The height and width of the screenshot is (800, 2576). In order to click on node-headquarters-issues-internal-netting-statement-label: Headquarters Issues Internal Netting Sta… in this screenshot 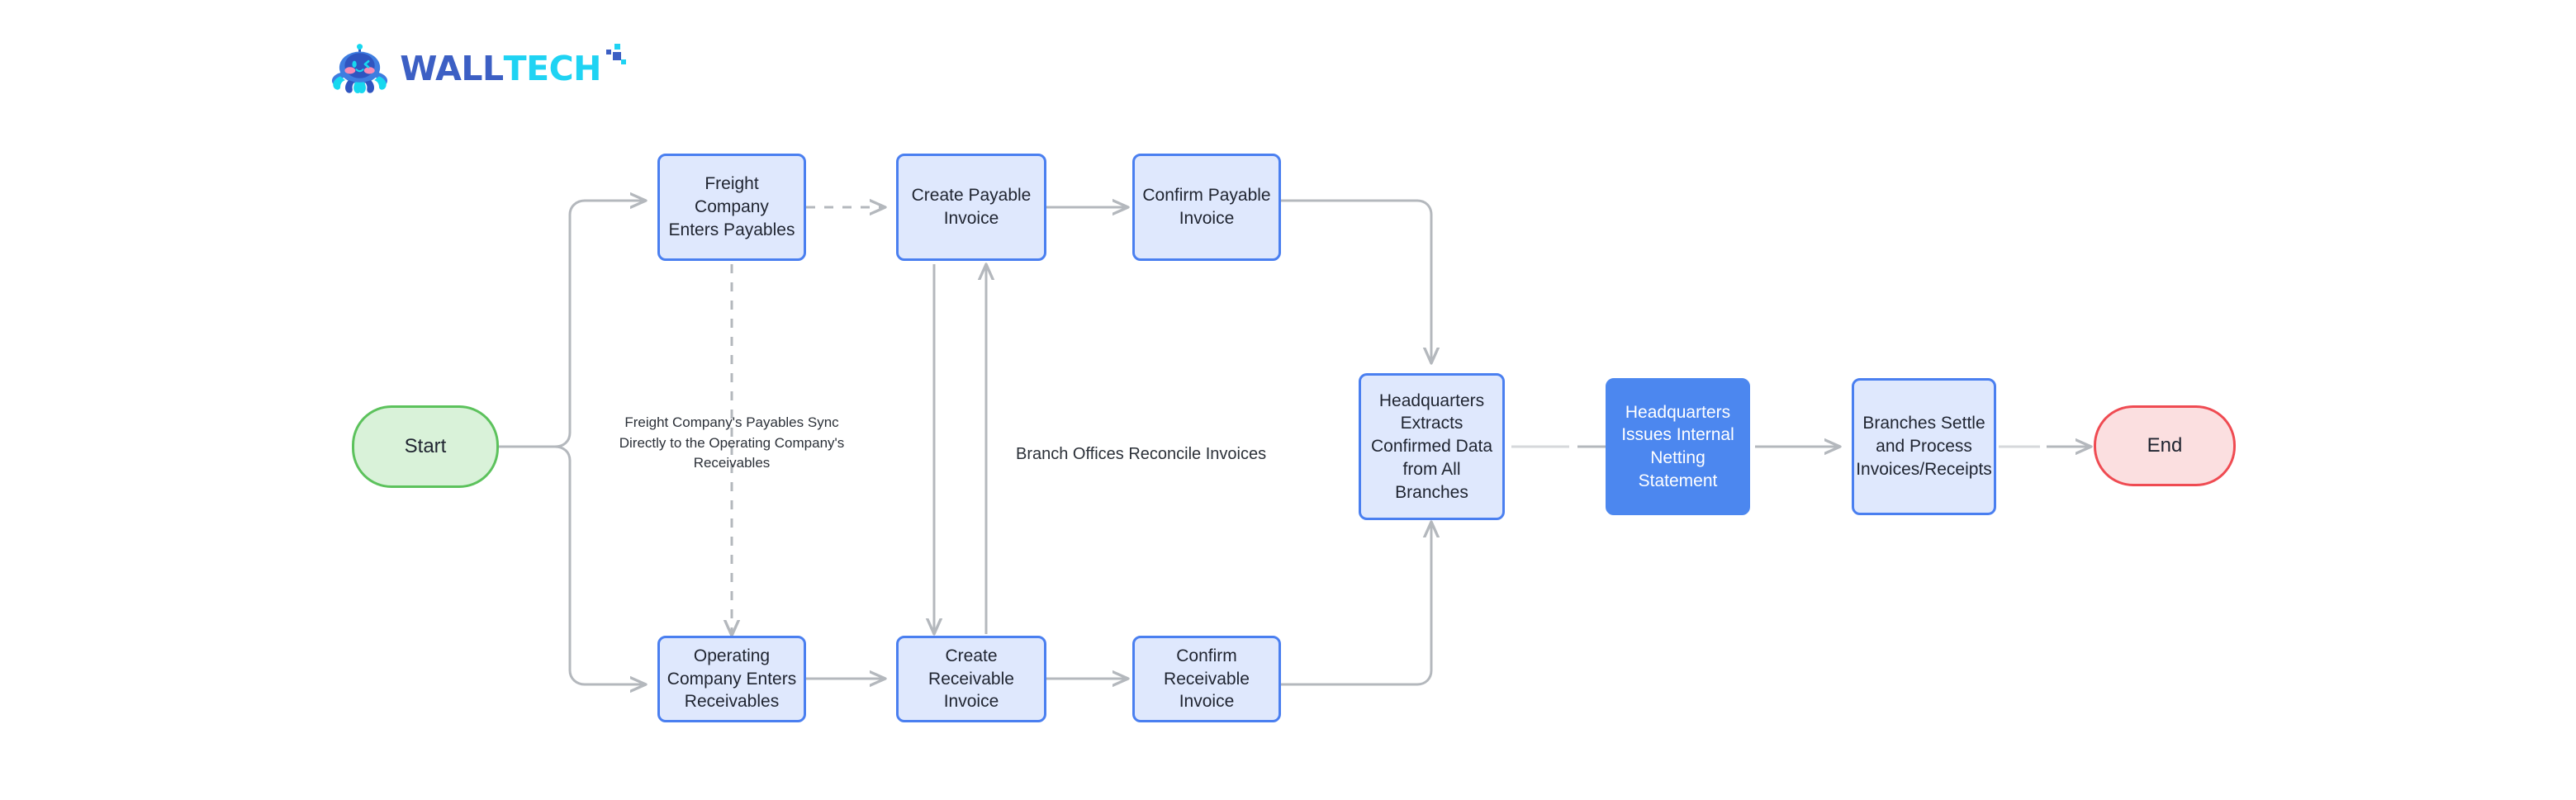, I will do `click(1677, 446)`.